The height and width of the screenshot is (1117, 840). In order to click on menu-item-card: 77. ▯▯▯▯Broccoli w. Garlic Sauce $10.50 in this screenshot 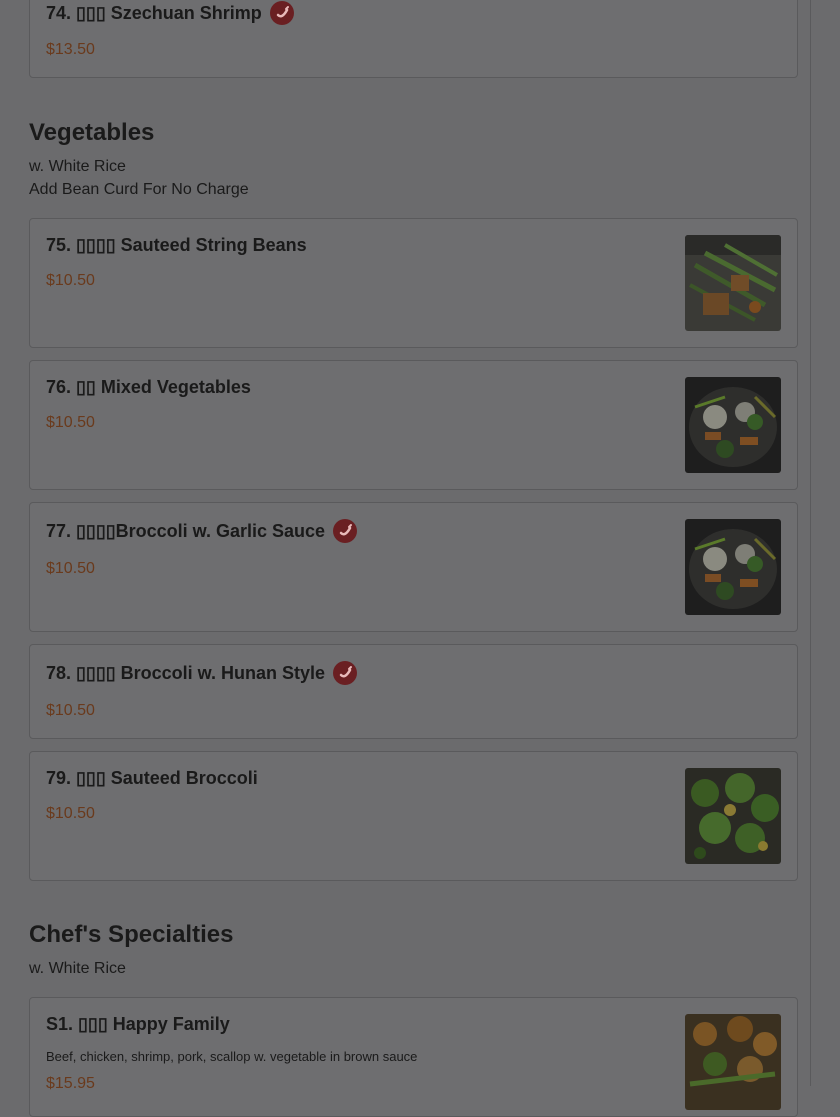, I will do `click(413, 567)`.